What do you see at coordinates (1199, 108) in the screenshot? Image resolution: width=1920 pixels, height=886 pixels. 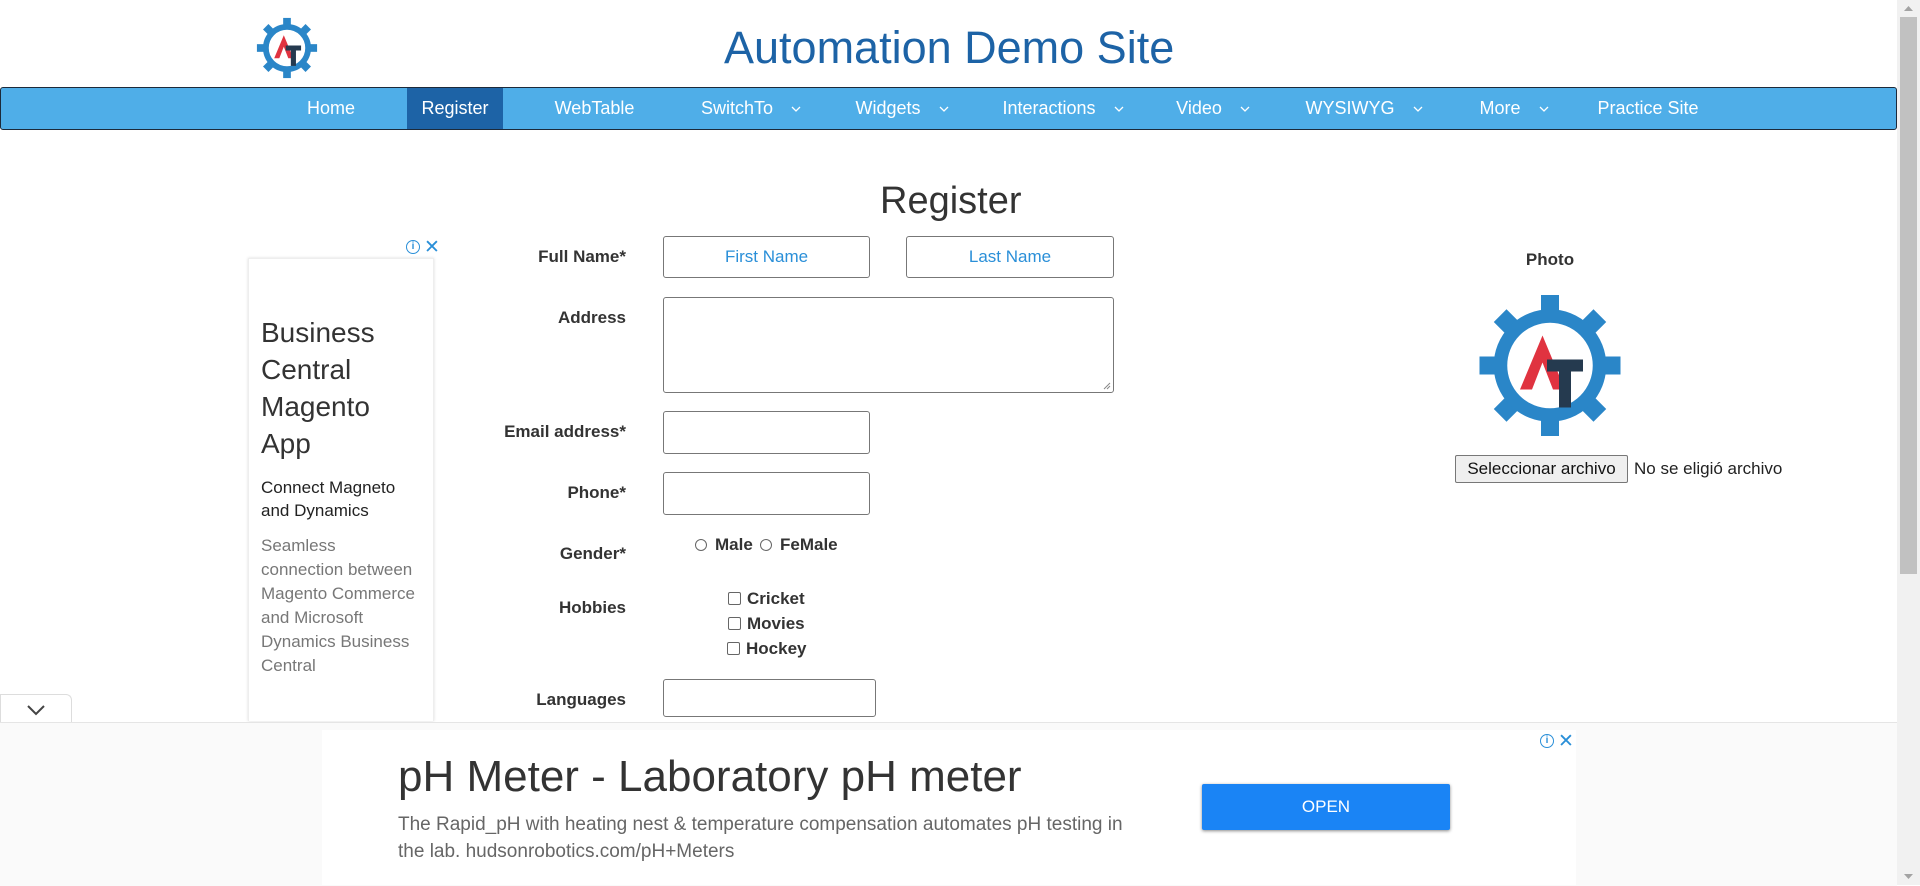 I see `nav-video-label: Video` at bounding box center [1199, 108].